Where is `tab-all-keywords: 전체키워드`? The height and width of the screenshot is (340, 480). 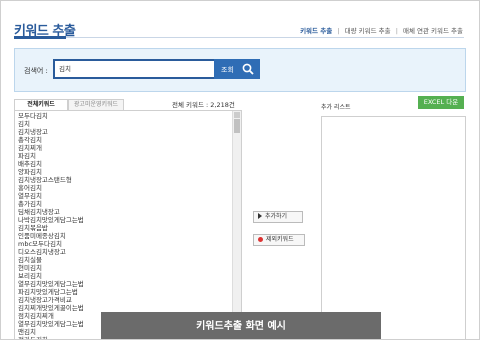 tab-all-keywords: 전체키워드 is located at coordinates (41, 104).